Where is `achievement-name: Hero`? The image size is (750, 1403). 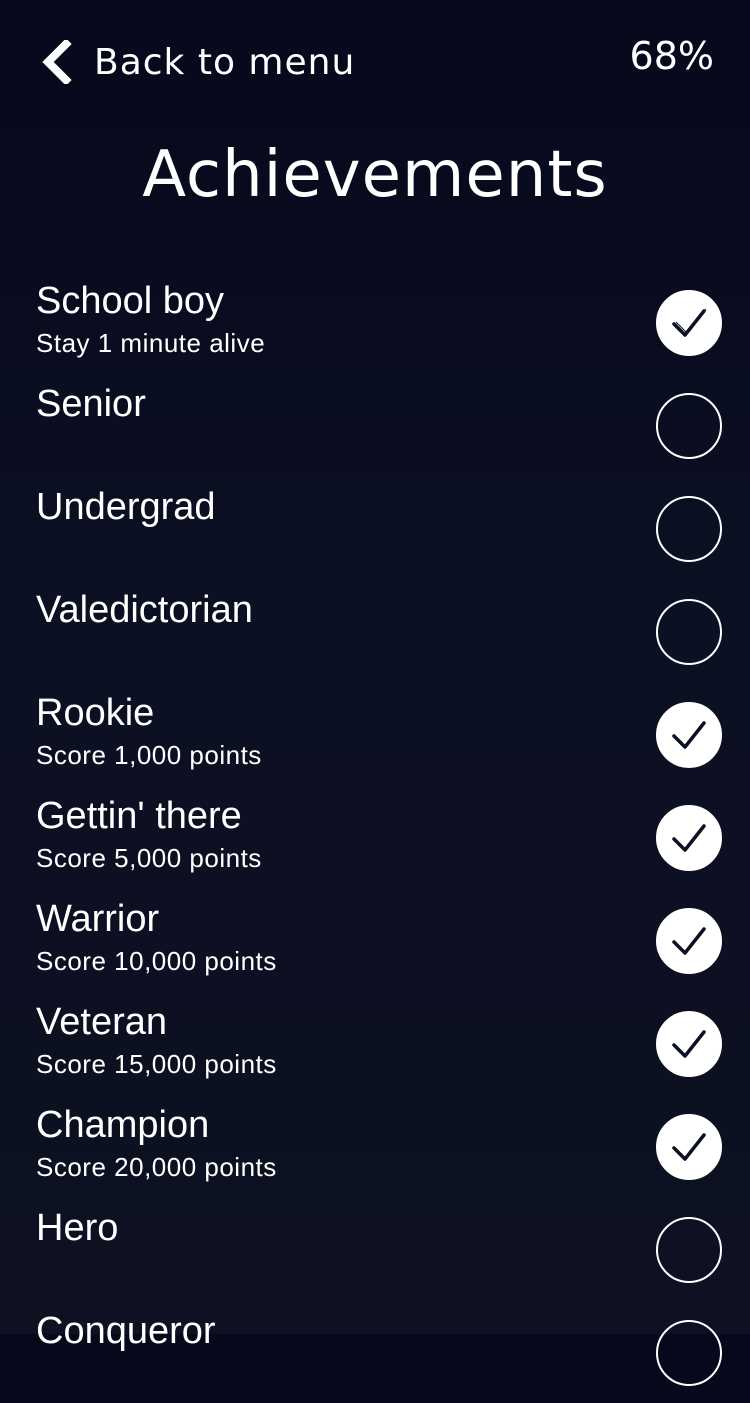
achievement-name: Hero is located at coordinates (77, 1228).